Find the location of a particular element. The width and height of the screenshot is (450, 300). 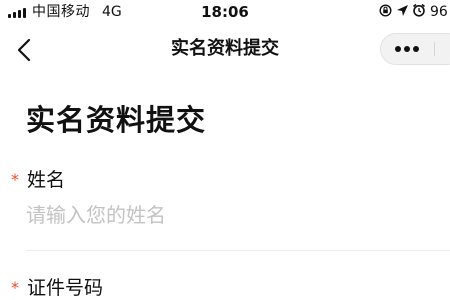

id-number-label: 证件号码 is located at coordinates (65, 288).